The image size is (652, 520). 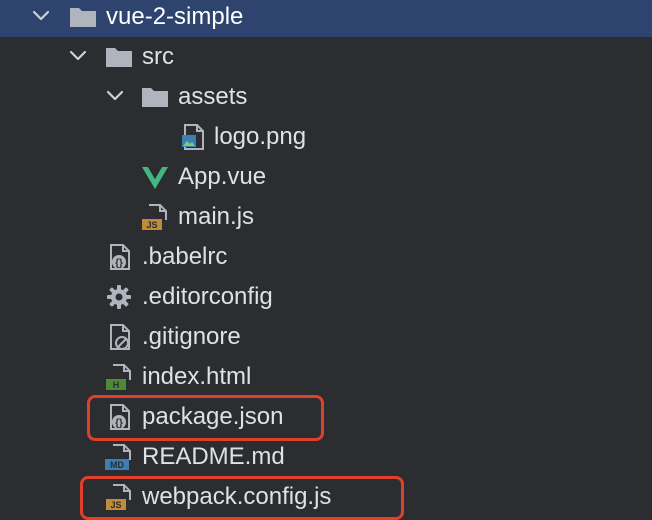 I want to click on tree-item-label: logo.png, so click(x=260, y=136).